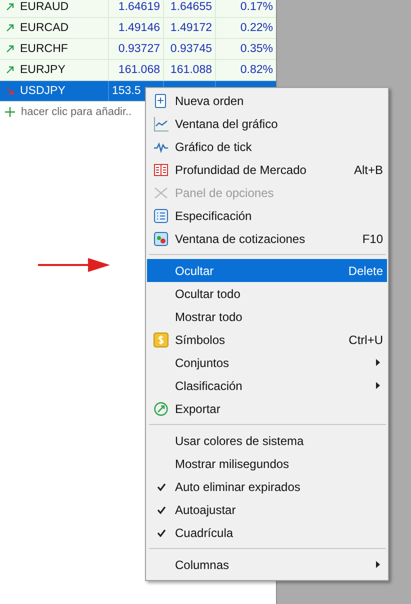  What do you see at coordinates (267, 316) in the screenshot?
I see `menu-item: Mostrar todo` at bounding box center [267, 316].